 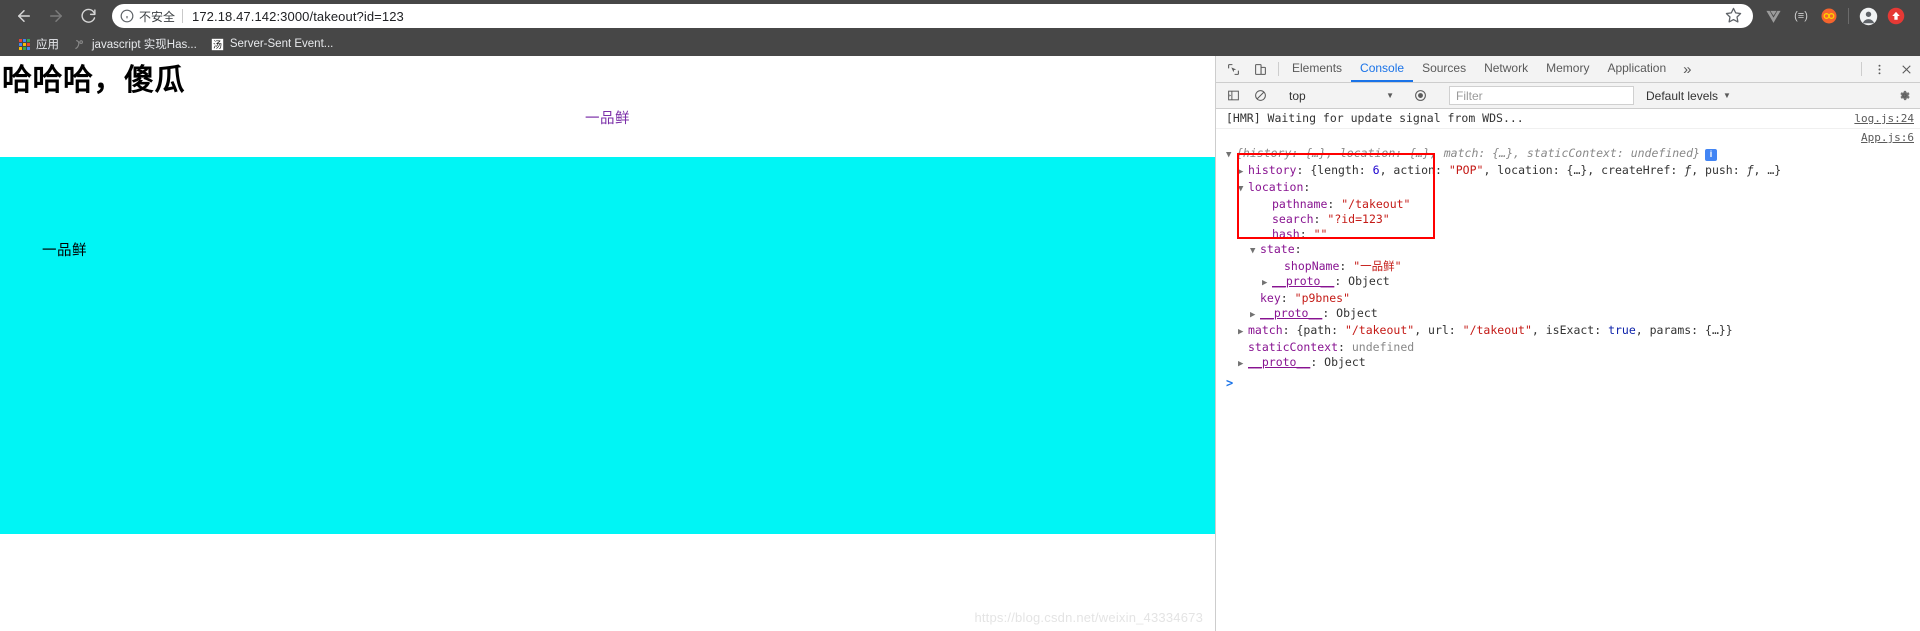 I want to click on console-object-line: pathname: "/takeout", so click(x=1570, y=204).